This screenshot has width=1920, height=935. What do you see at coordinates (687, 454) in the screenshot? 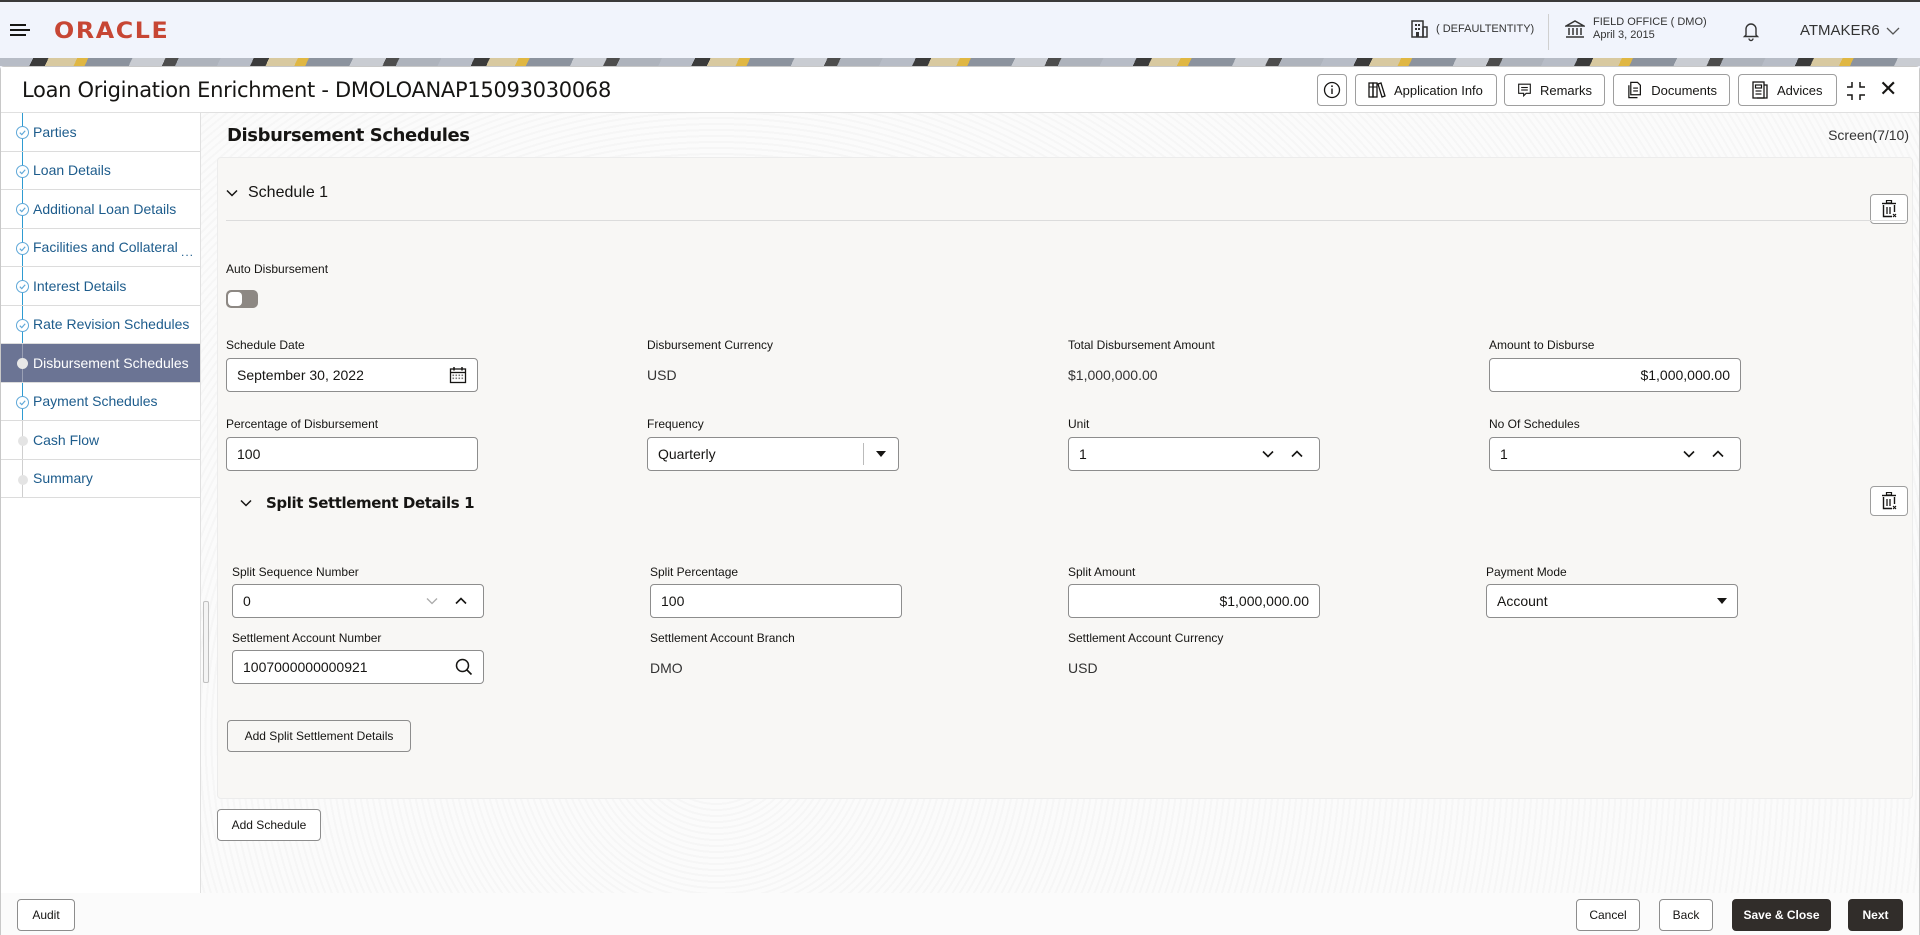
I see `frequency-value: Quarterly` at bounding box center [687, 454].